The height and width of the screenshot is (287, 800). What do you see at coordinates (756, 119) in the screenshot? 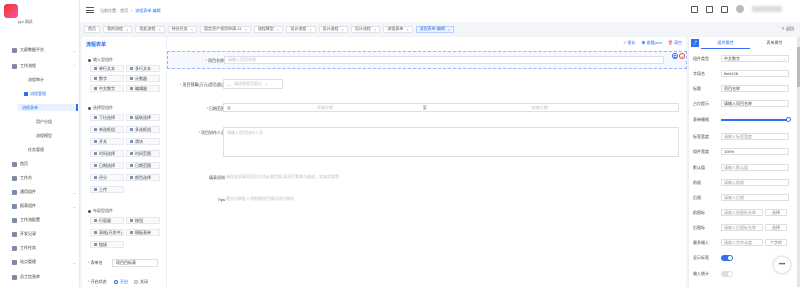
I see `grid-slider` at bounding box center [756, 119].